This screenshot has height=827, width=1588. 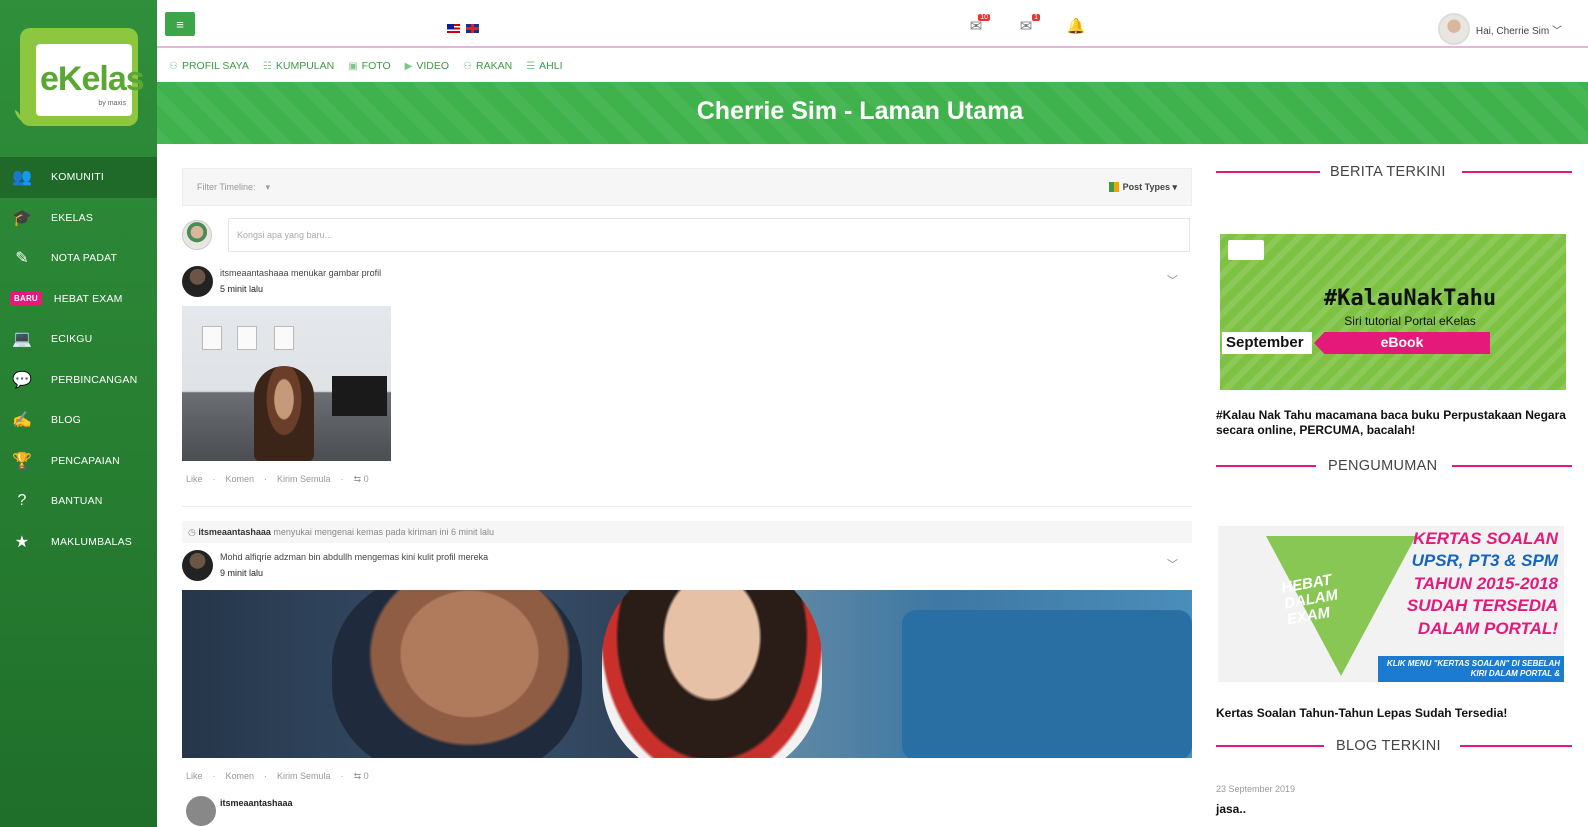 I want to click on ekelas-logo: eKelas by maxis, so click(x=79, y=74).